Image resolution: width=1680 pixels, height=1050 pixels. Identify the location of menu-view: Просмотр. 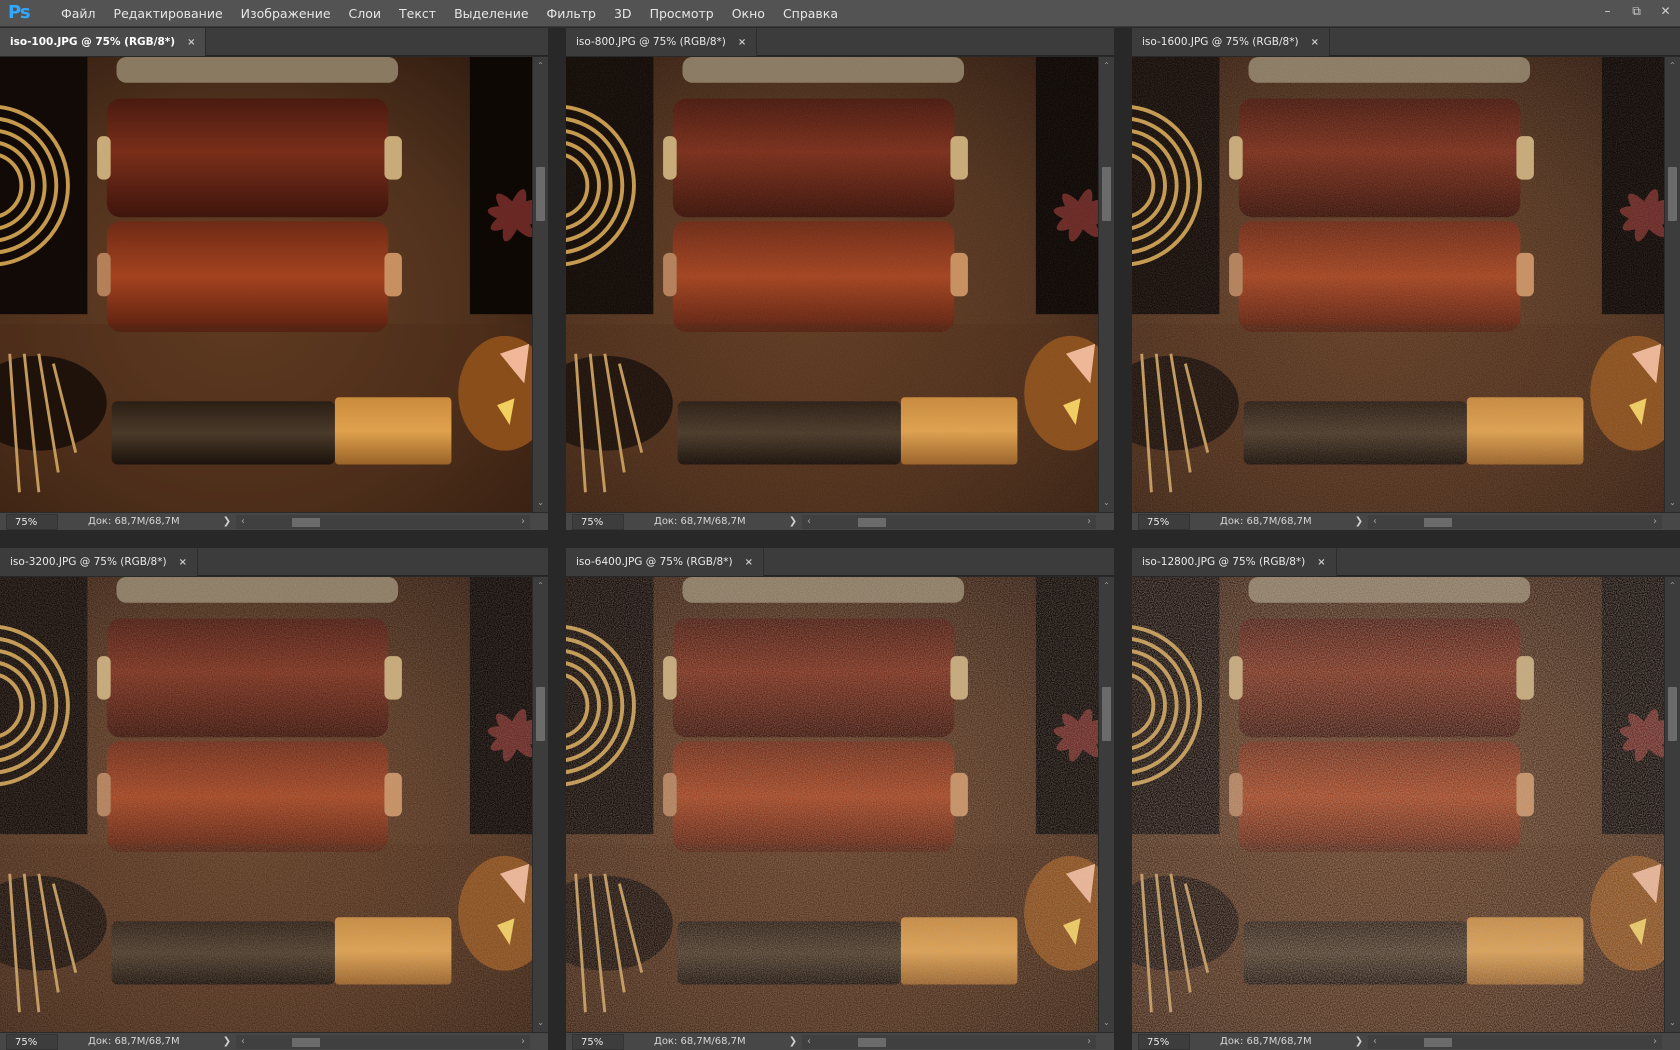
(682, 13).